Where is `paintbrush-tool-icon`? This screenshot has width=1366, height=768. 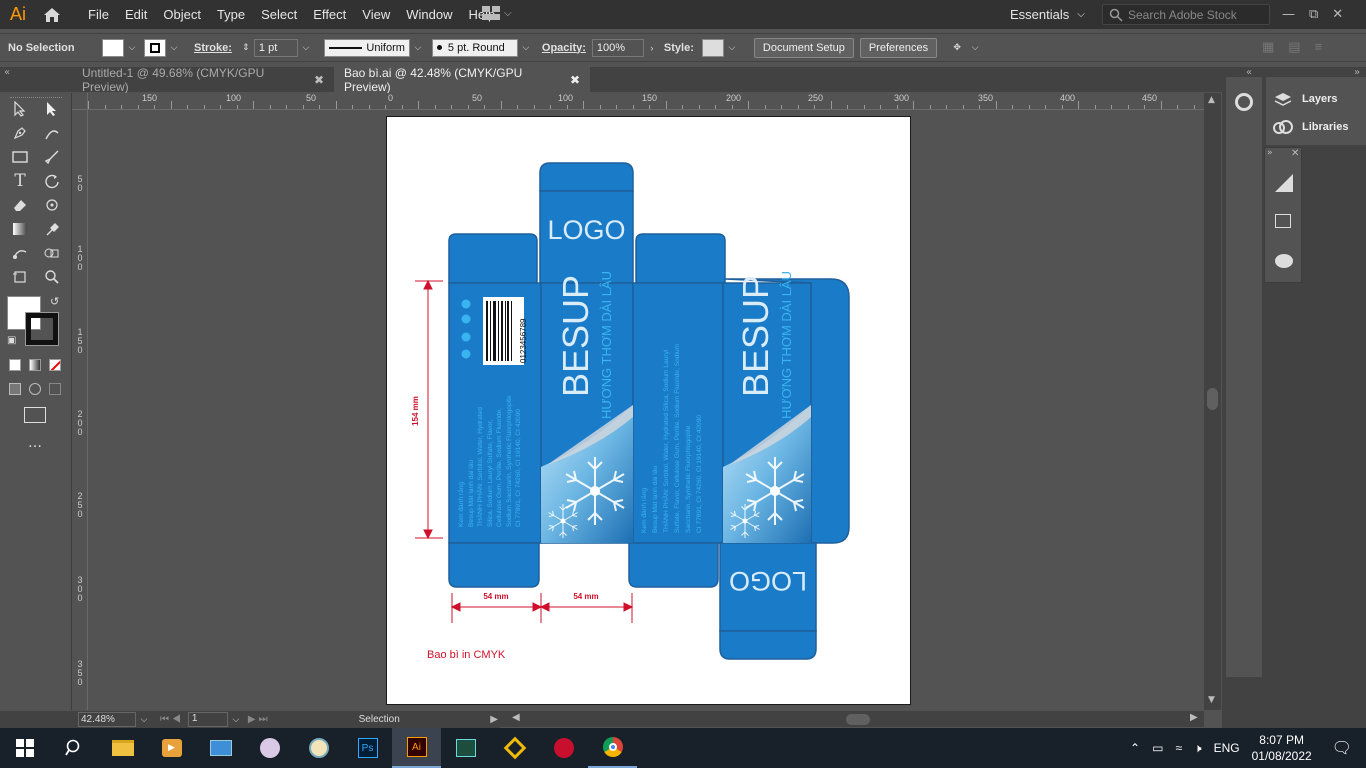 paintbrush-tool-icon is located at coordinates (52, 157).